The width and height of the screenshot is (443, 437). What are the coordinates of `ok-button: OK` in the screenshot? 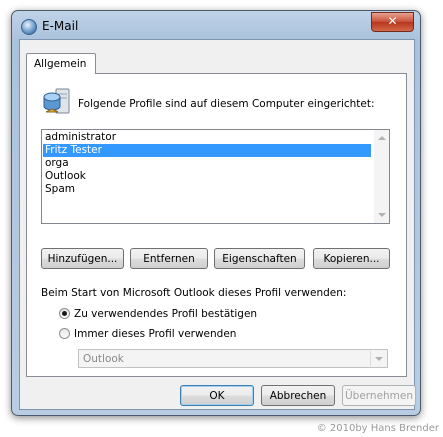 It's located at (217, 395).